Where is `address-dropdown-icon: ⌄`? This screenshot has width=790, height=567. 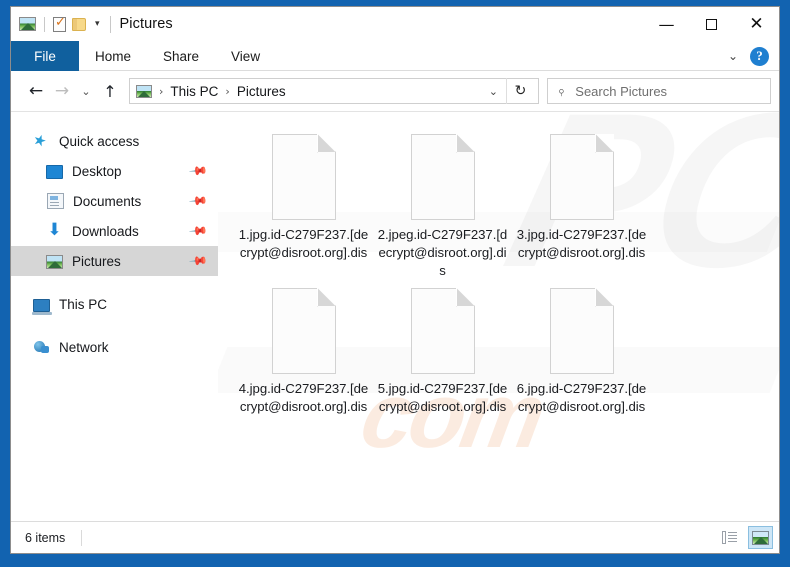 address-dropdown-icon: ⌄ is located at coordinates (493, 91).